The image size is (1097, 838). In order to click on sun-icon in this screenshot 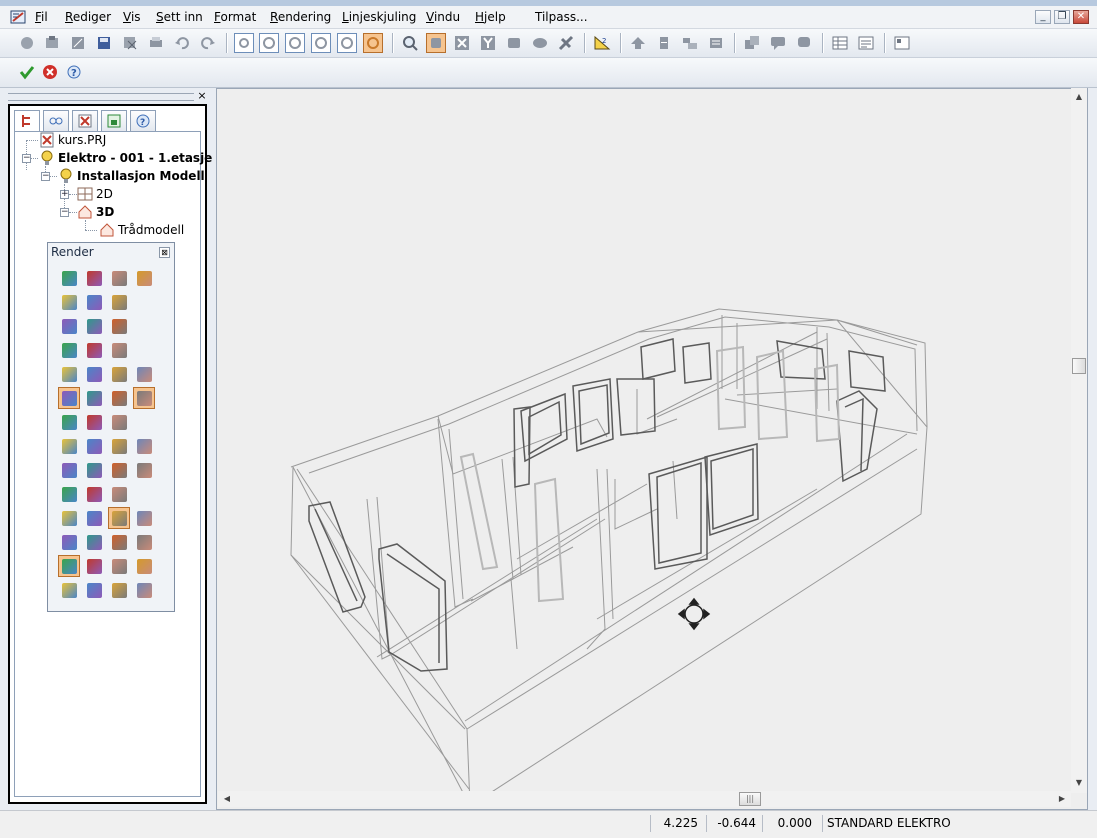, I will do `click(69, 302)`.